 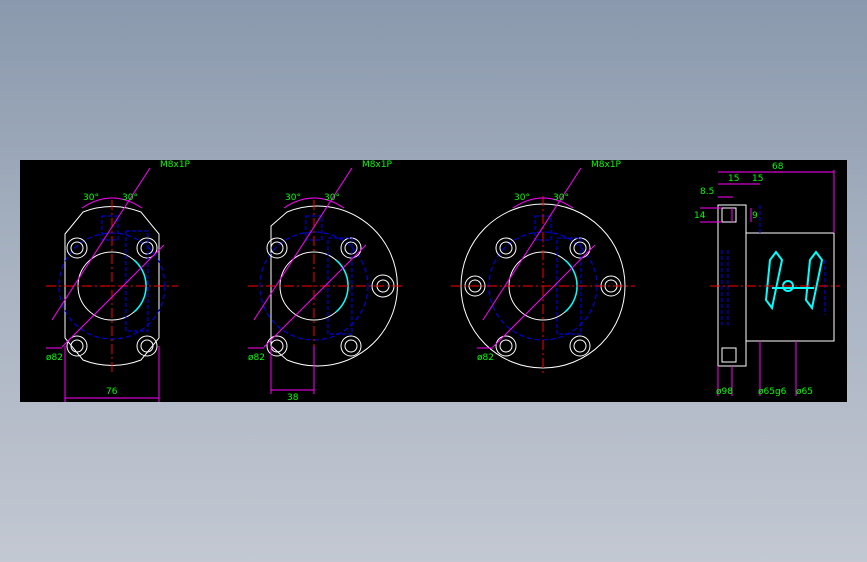 I want to click on side-view-dia-fit: ø65g6, so click(x=772, y=392).